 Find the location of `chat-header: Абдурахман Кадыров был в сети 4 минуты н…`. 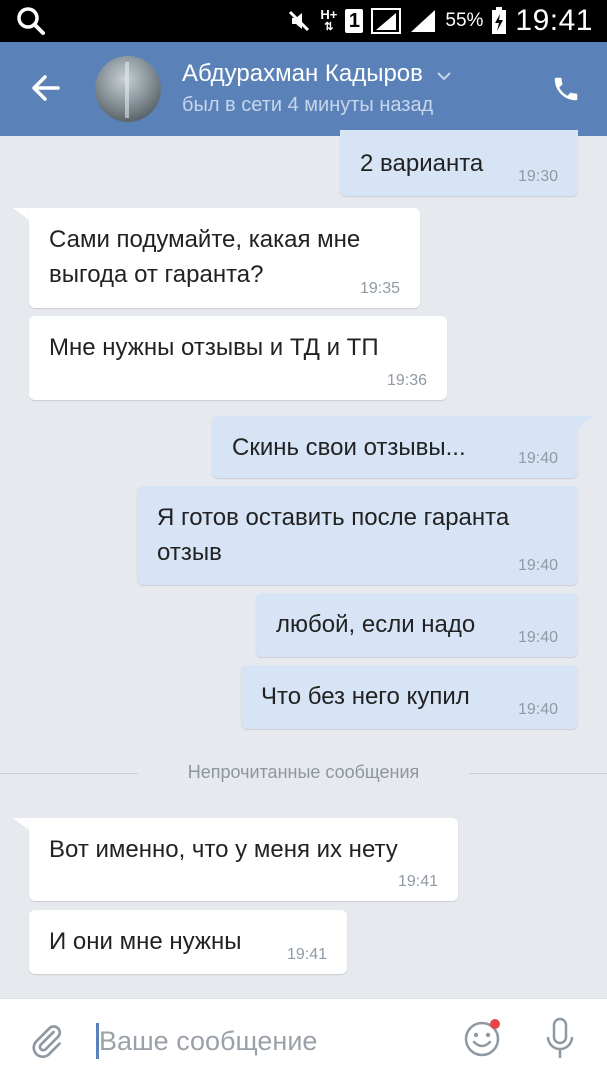

chat-header: Абдурахман Кадыров был в сети 4 минуты н… is located at coordinates (303, 89).